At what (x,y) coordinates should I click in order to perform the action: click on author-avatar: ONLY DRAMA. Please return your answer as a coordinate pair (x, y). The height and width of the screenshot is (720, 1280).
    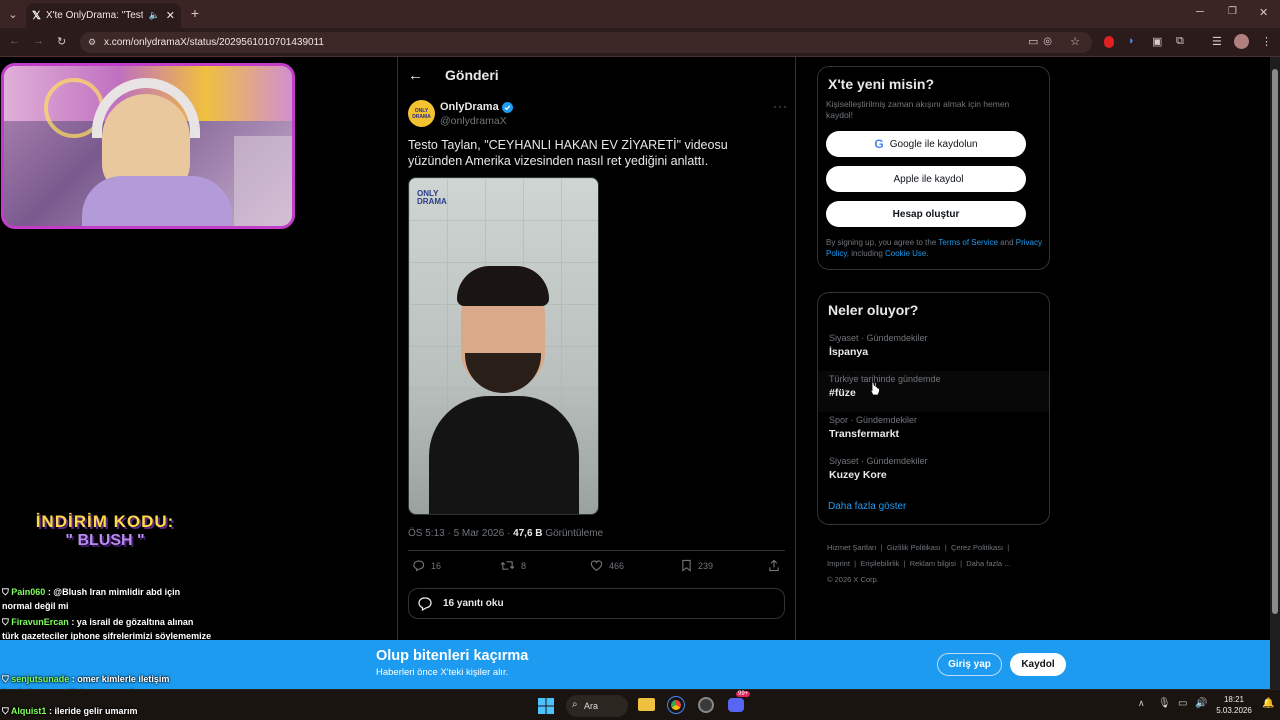
    Looking at the image, I should click on (421, 113).